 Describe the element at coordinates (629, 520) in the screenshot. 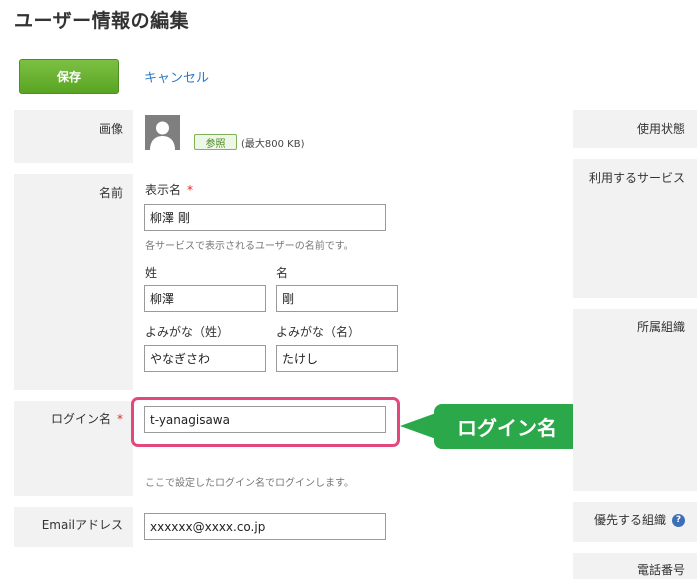

I see `priority-org-label: 優先する組織` at that location.